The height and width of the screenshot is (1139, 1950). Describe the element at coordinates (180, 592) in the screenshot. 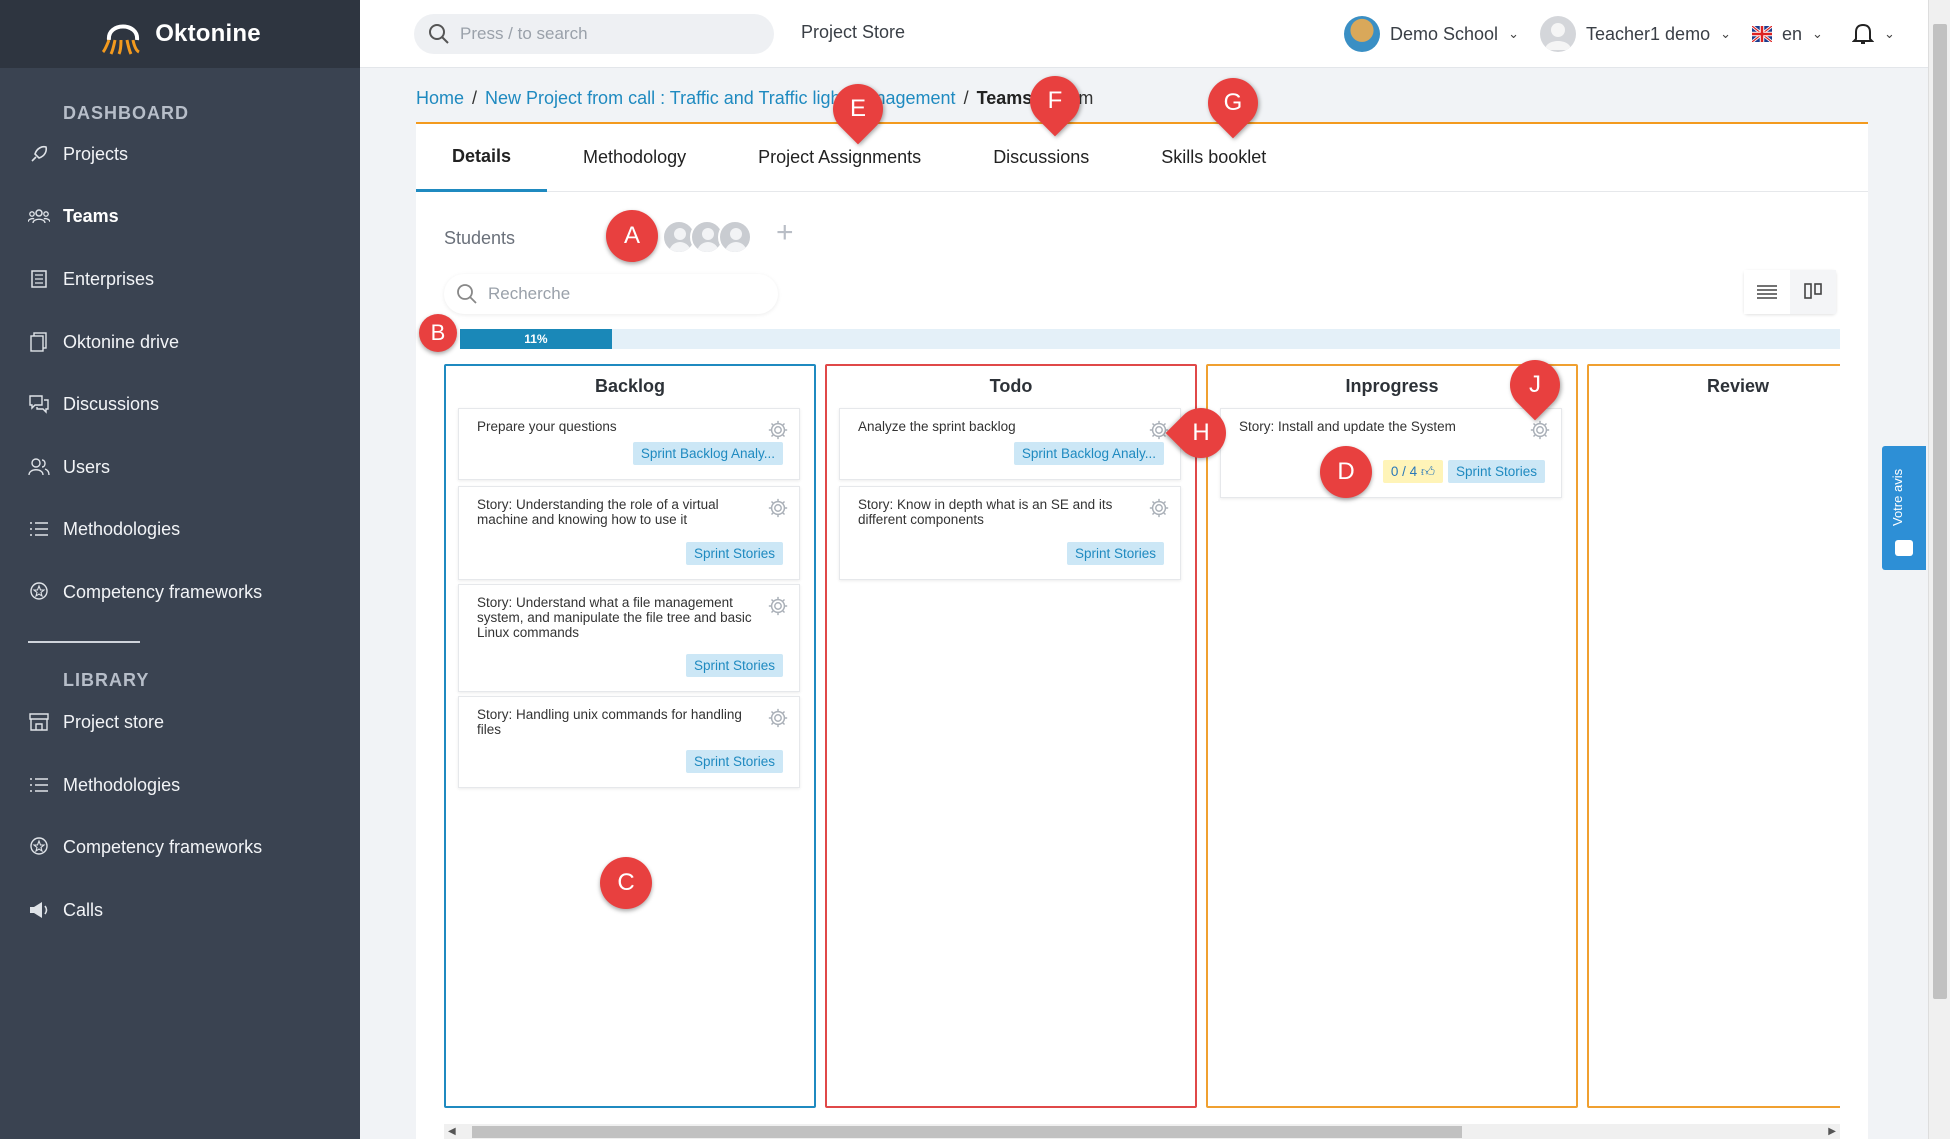

I see `sidebar-item-competency-frameworks: Competency frameworks` at that location.